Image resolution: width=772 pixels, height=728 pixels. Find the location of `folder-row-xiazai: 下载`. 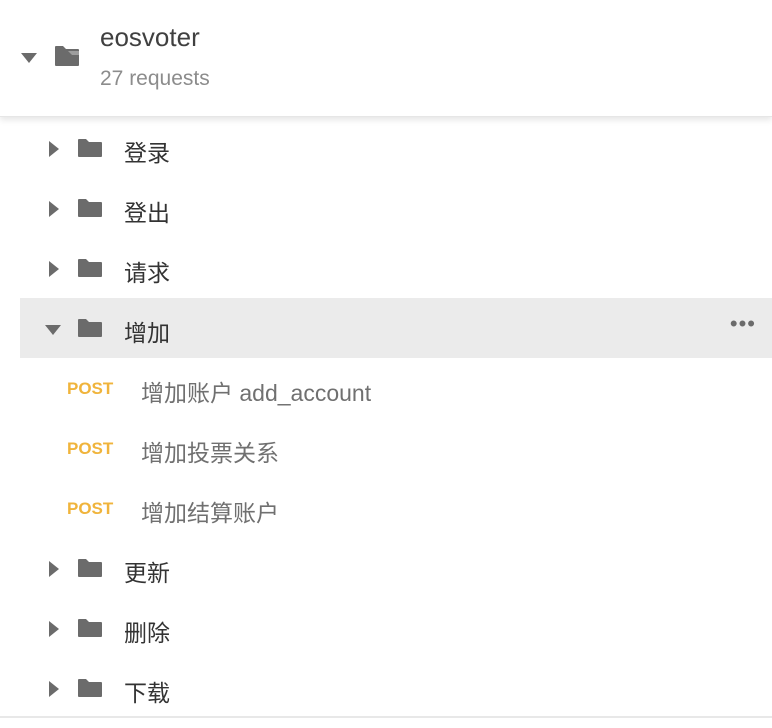

folder-row-xiazai: 下载 is located at coordinates (386, 688).